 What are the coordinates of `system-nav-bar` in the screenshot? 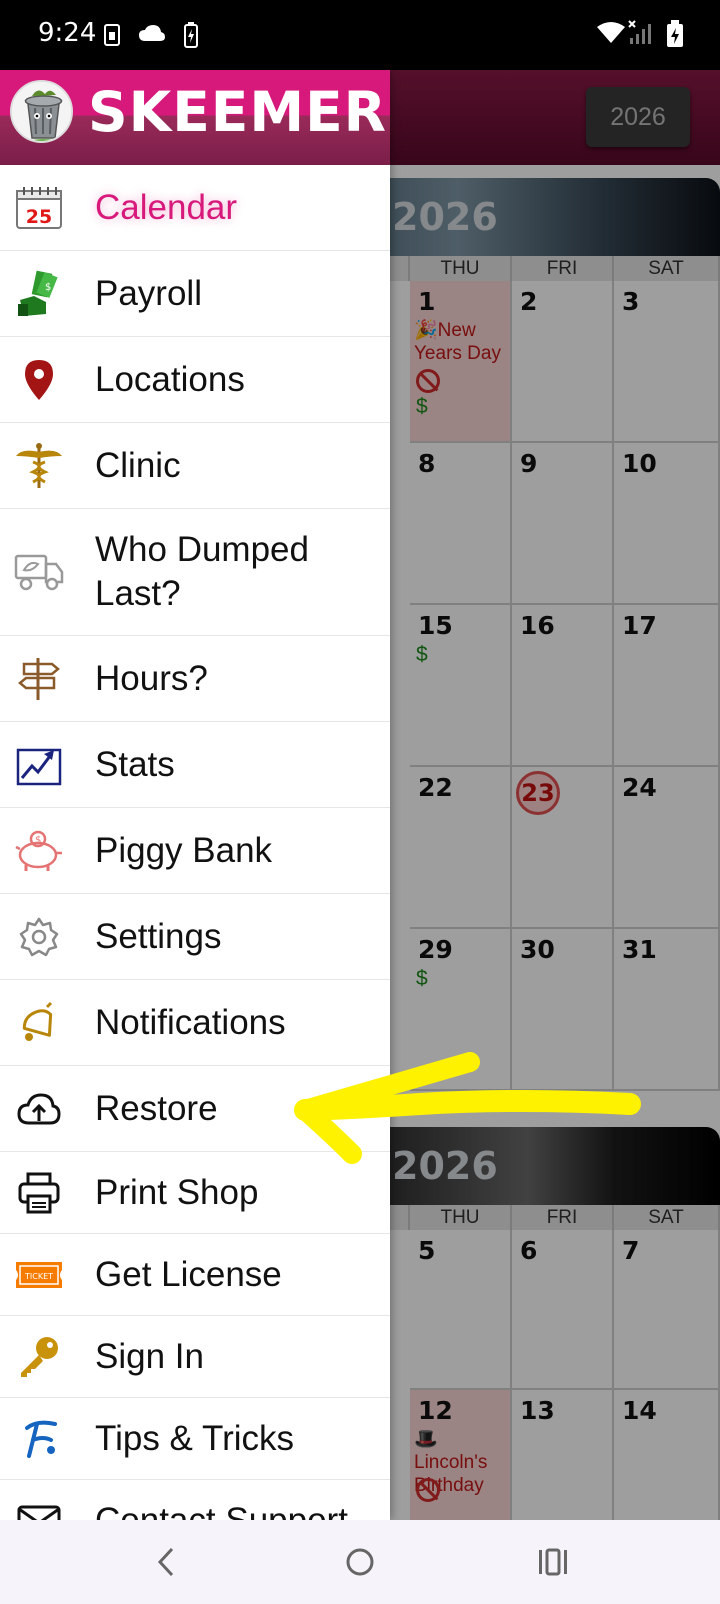 It's located at (360, 1562).